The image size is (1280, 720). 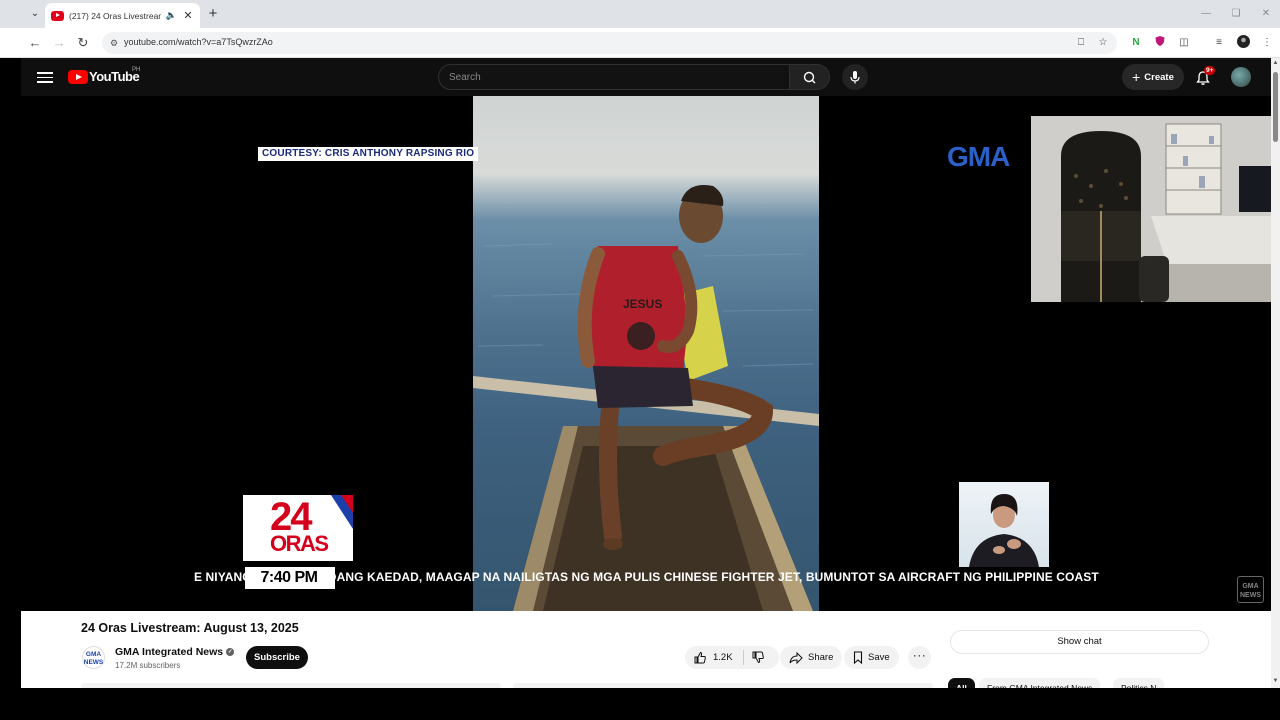 What do you see at coordinates (1081, 43) in the screenshot?
I see `cast-icon: ⎕` at bounding box center [1081, 43].